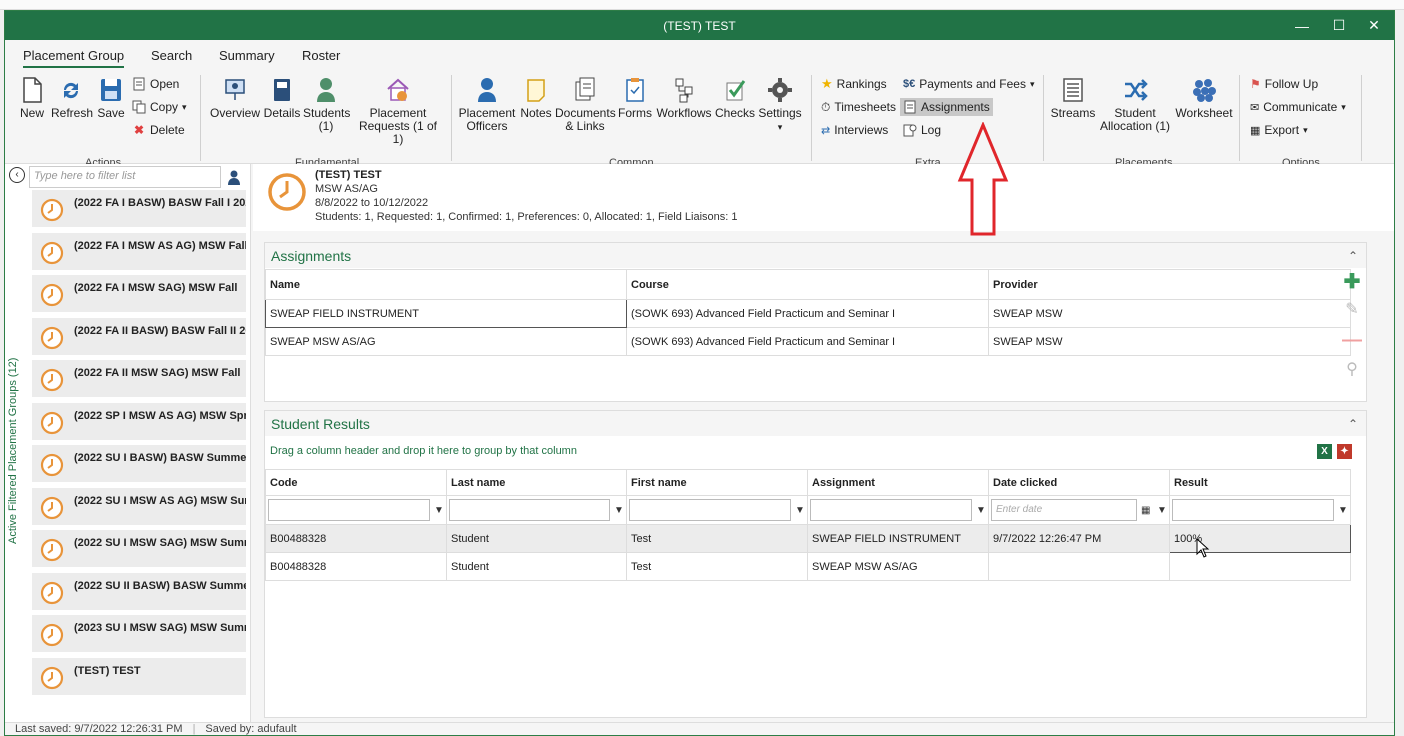 Image resolution: width=1404 pixels, height=736 pixels. I want to click on settings-button: Settings ▾, so click(780, 105).